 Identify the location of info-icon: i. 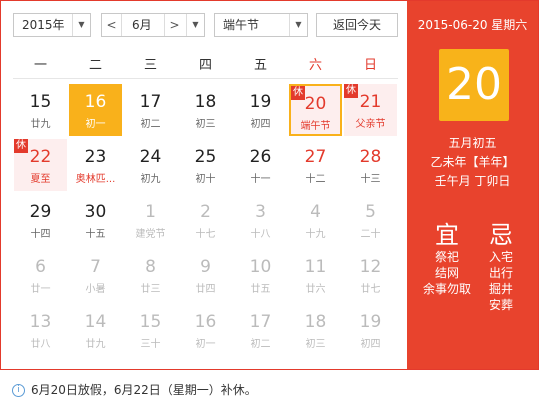
(18, 390).